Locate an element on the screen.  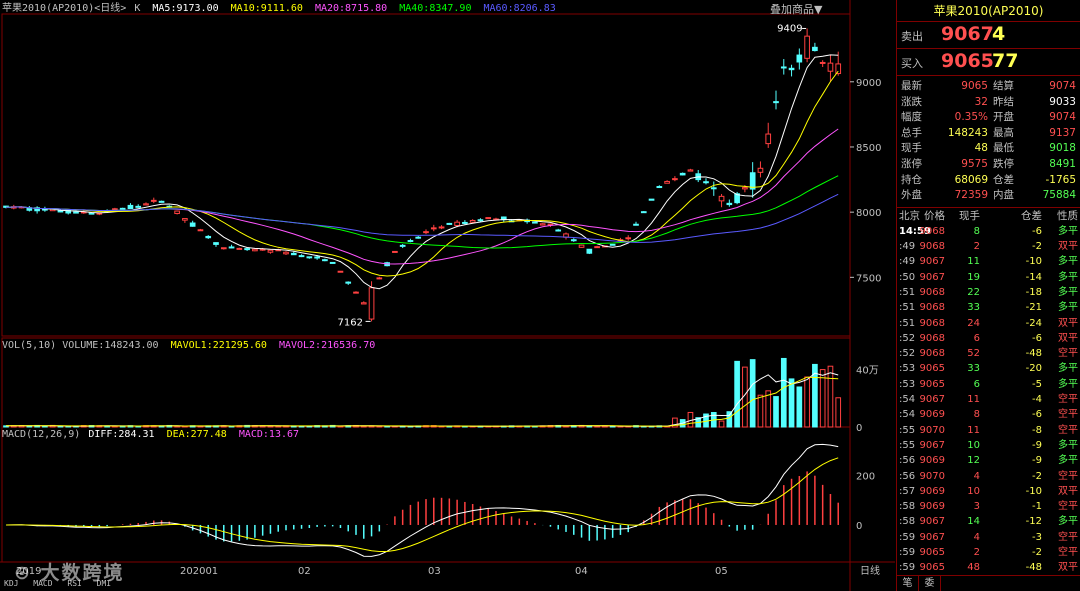
tick-row: :51 9068 33 -21 多平 is located at coordinates (988, 307).